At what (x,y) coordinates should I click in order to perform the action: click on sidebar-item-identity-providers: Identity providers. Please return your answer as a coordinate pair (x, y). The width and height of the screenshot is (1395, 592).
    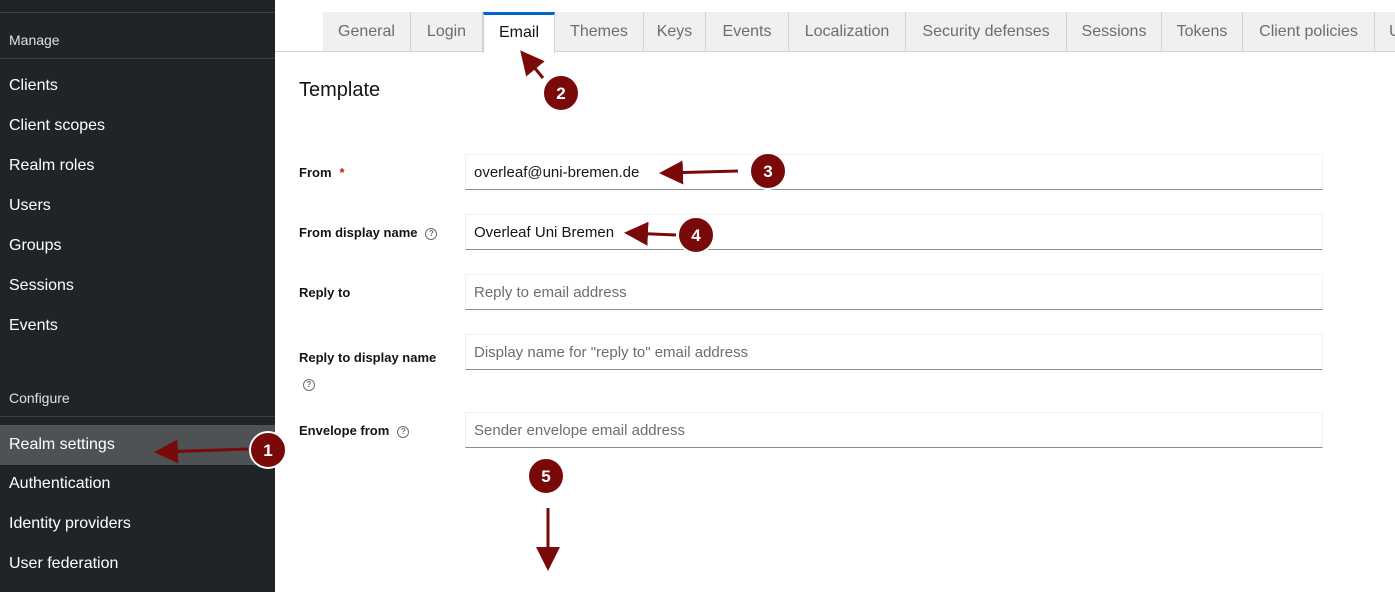
    Looking at the image, I should click on (137, 524).